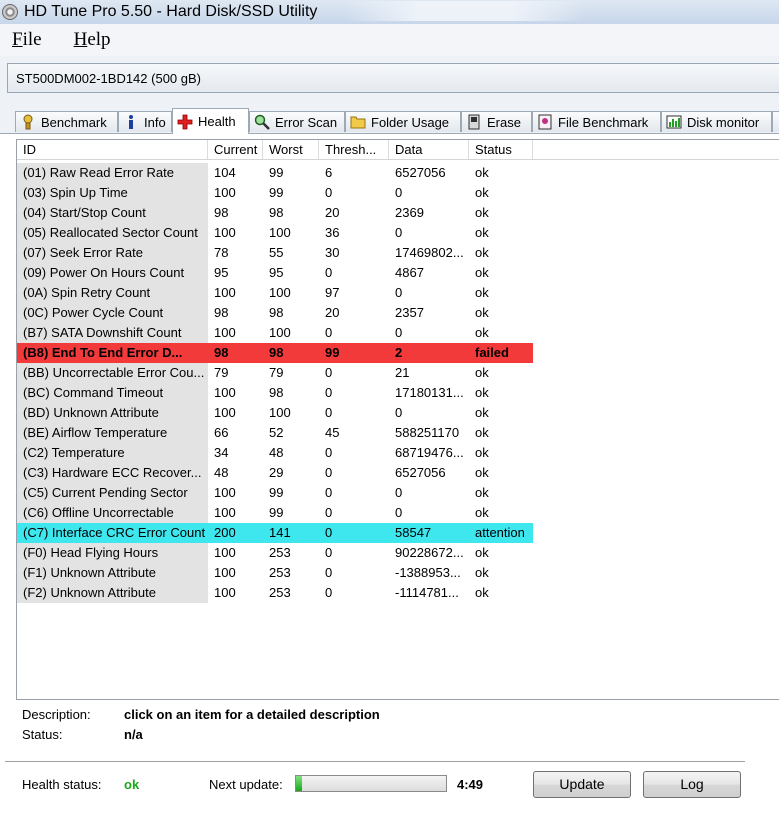 The height and width of the screenshot is (840, 779). What do you see at coordinates (275, 313) in the screenshot?
I see `table-row: (0C) Power Cycle Count 98 98 20 2357 ok` at bounding box center [275, 313].